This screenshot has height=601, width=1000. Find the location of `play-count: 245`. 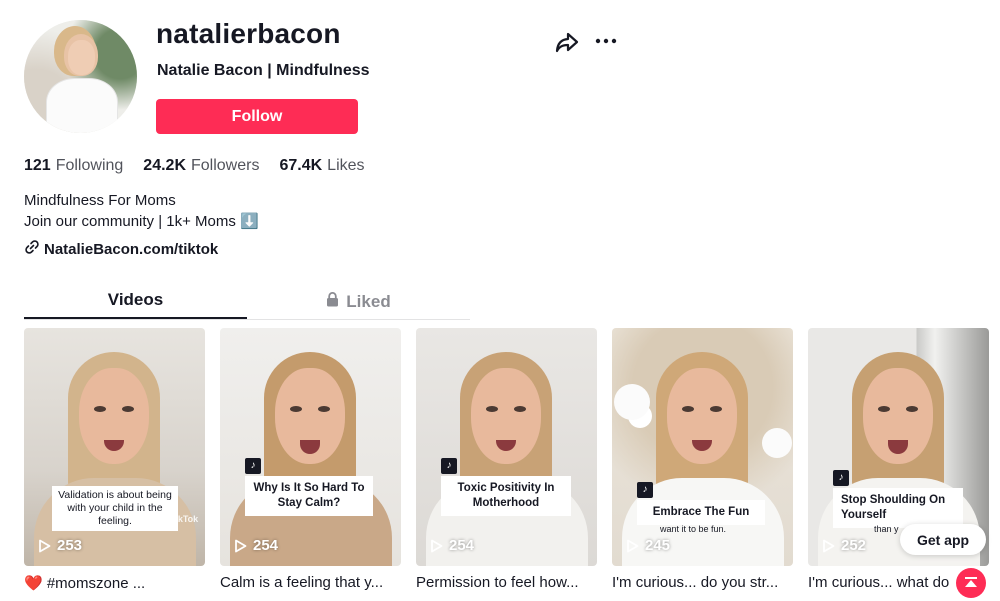

play-count: 245 is located at coordinates (648, 545).